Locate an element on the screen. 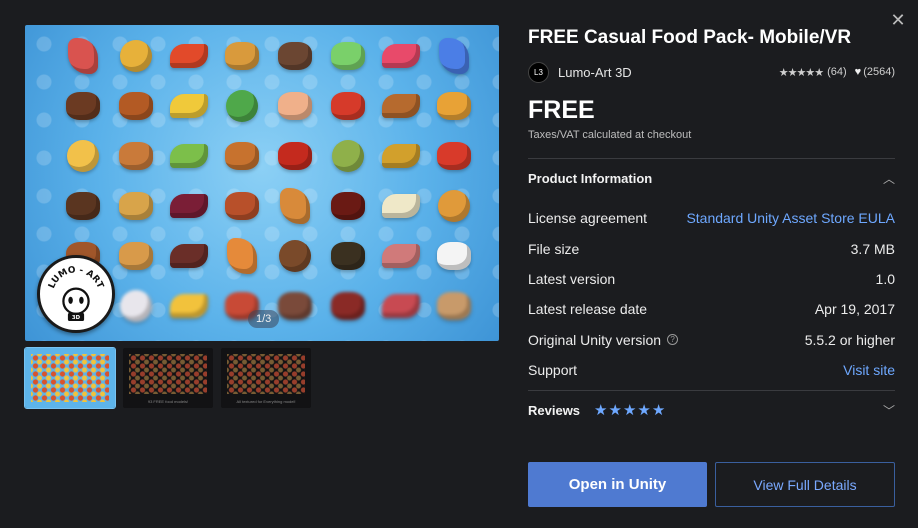  favorites-count: (2564) is located at coordinates (879, 72).